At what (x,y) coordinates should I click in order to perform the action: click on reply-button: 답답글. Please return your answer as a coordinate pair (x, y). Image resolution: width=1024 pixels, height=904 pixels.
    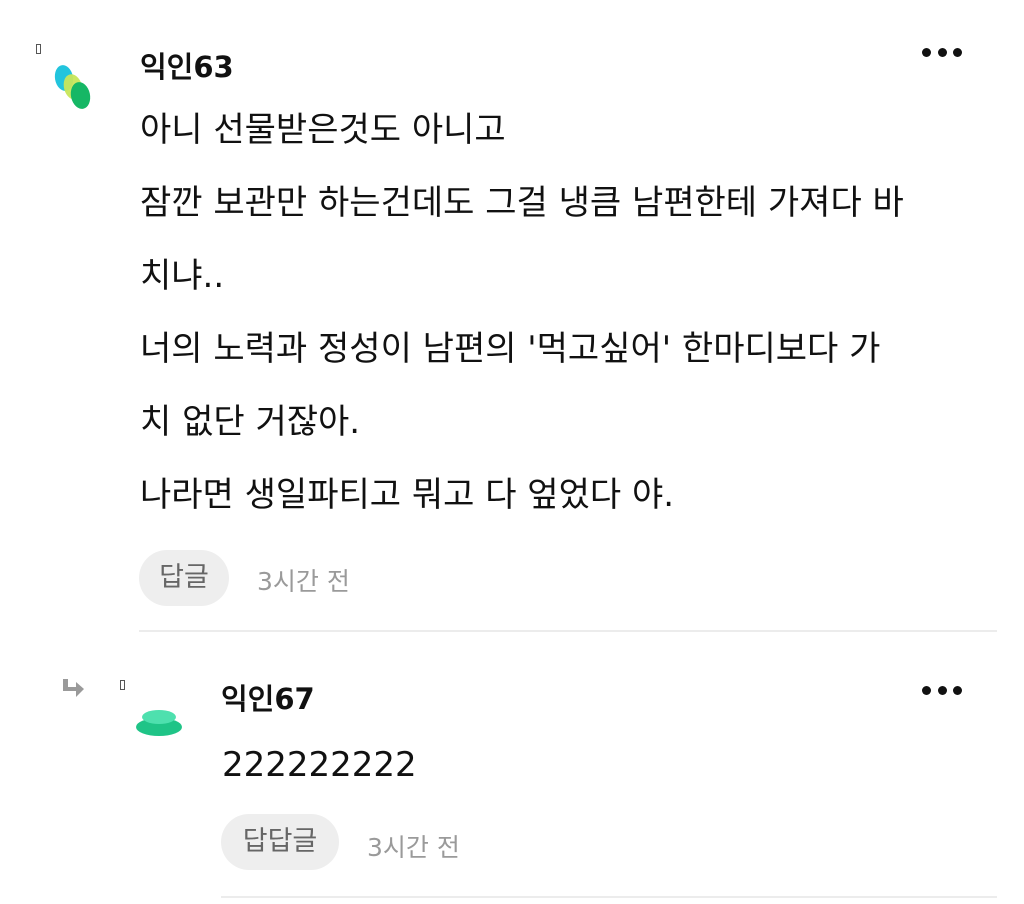
    Looking at the image, I should click on (280, 842).